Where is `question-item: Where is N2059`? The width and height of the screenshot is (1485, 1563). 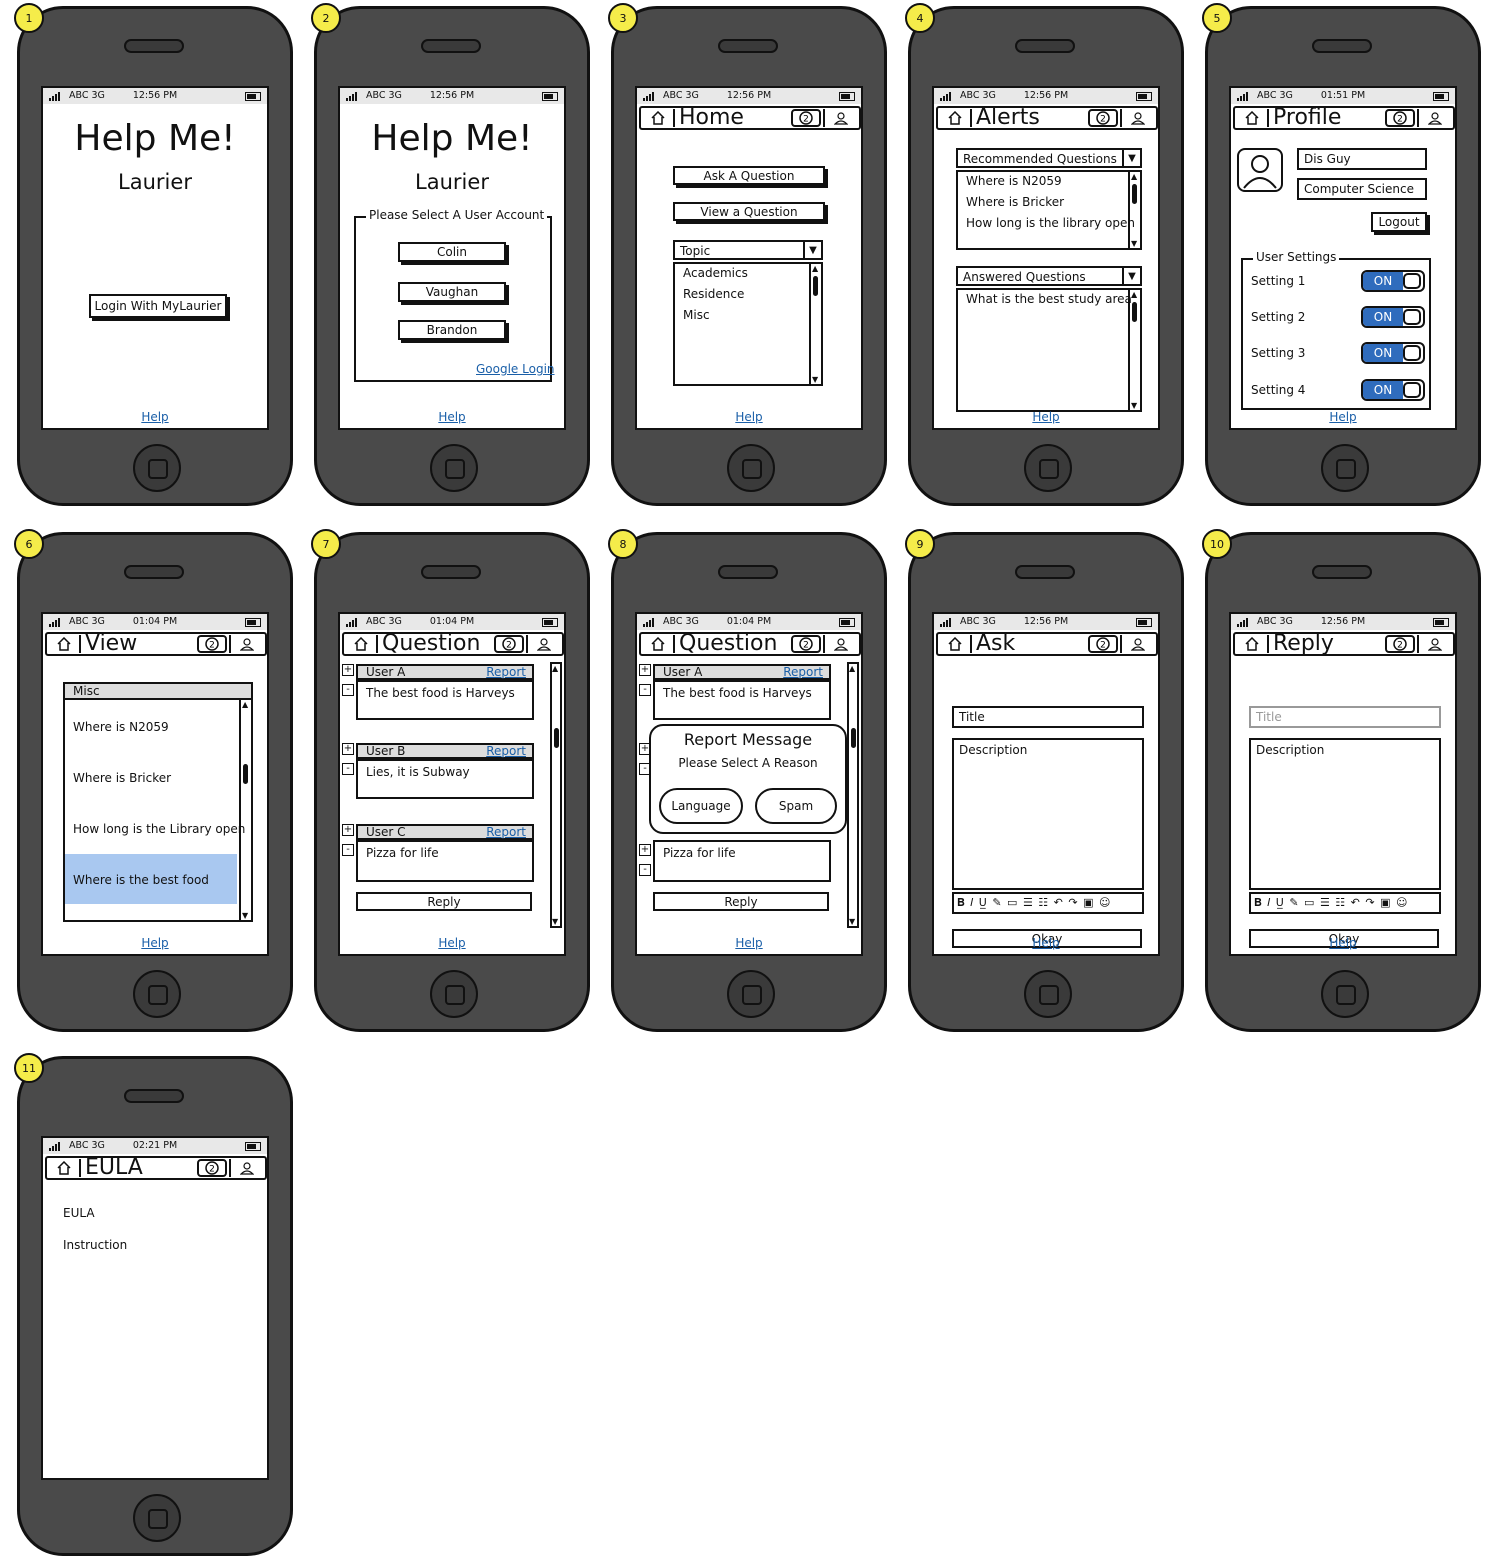 question-item: Where is N2059 is located at coordinates (121, 727).